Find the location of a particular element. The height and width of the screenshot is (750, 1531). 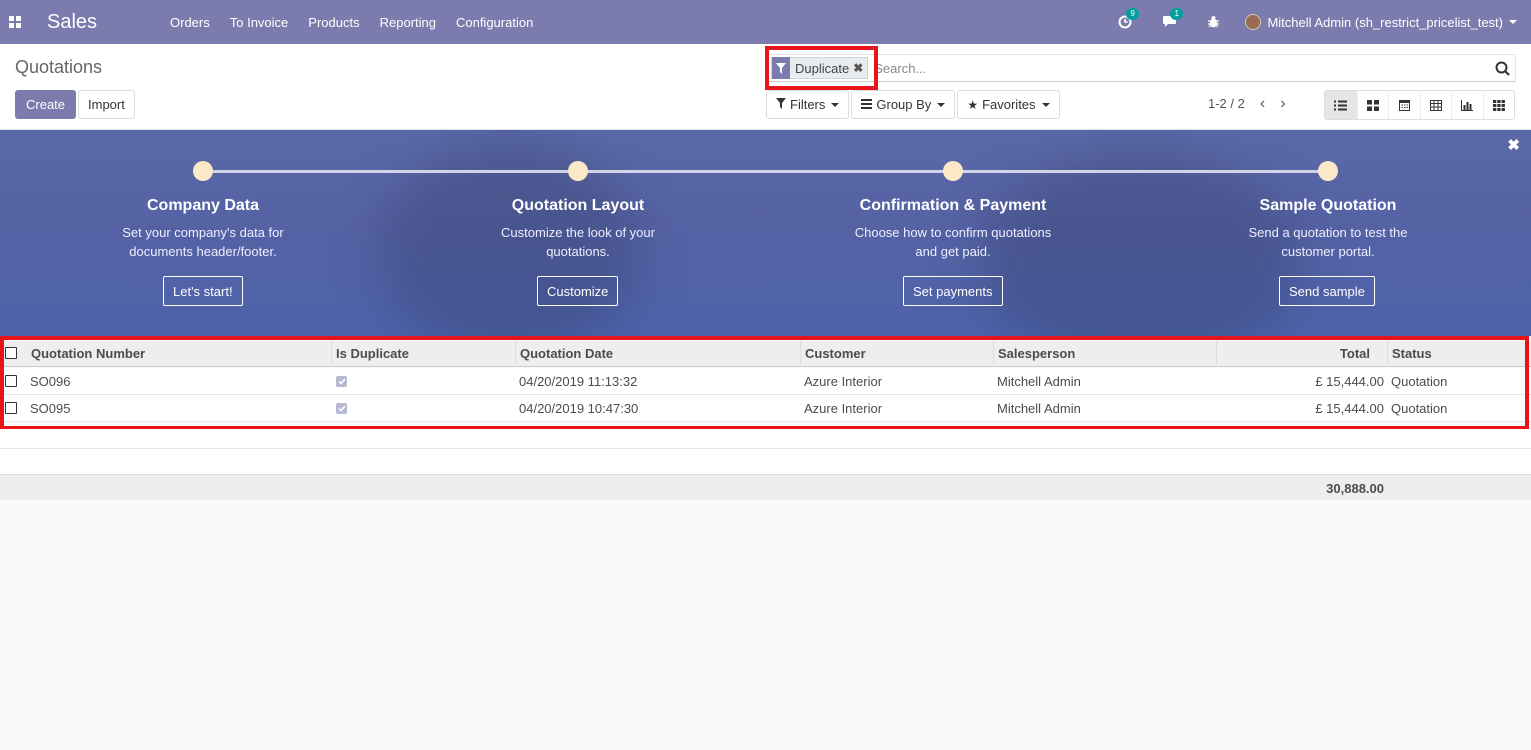

filter-facet: Duplicate ✖ is located at coordinates (820, 68).